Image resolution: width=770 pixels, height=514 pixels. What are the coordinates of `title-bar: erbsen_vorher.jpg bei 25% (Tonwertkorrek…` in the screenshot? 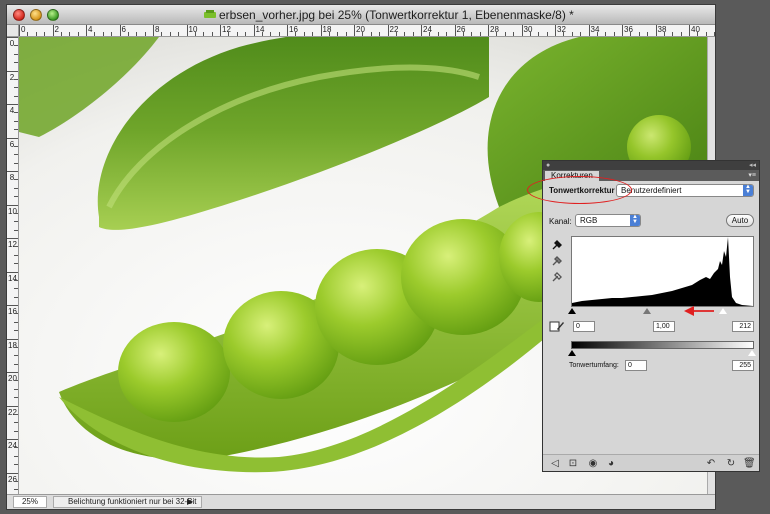 It's located at (361, 15).